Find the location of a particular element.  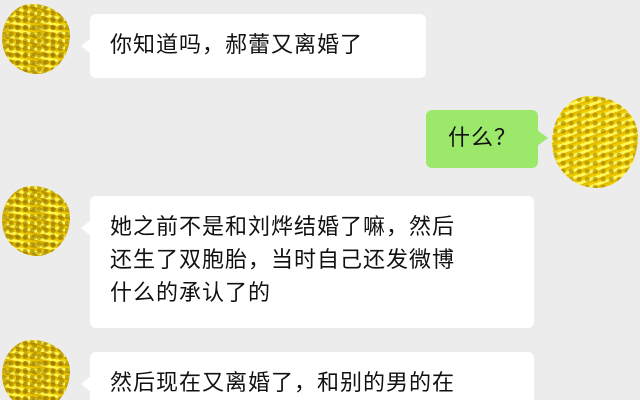

message-bubble-incoming: 你知道吗，郝蕾又离婚了 is located at coordinates (253, 46).